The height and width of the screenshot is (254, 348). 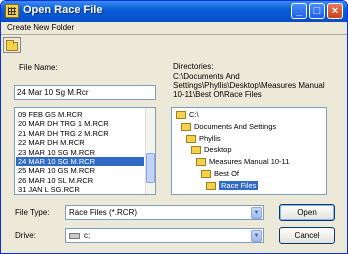 I want to click on cancel-button: Cancel, so click(x=307, y=235).